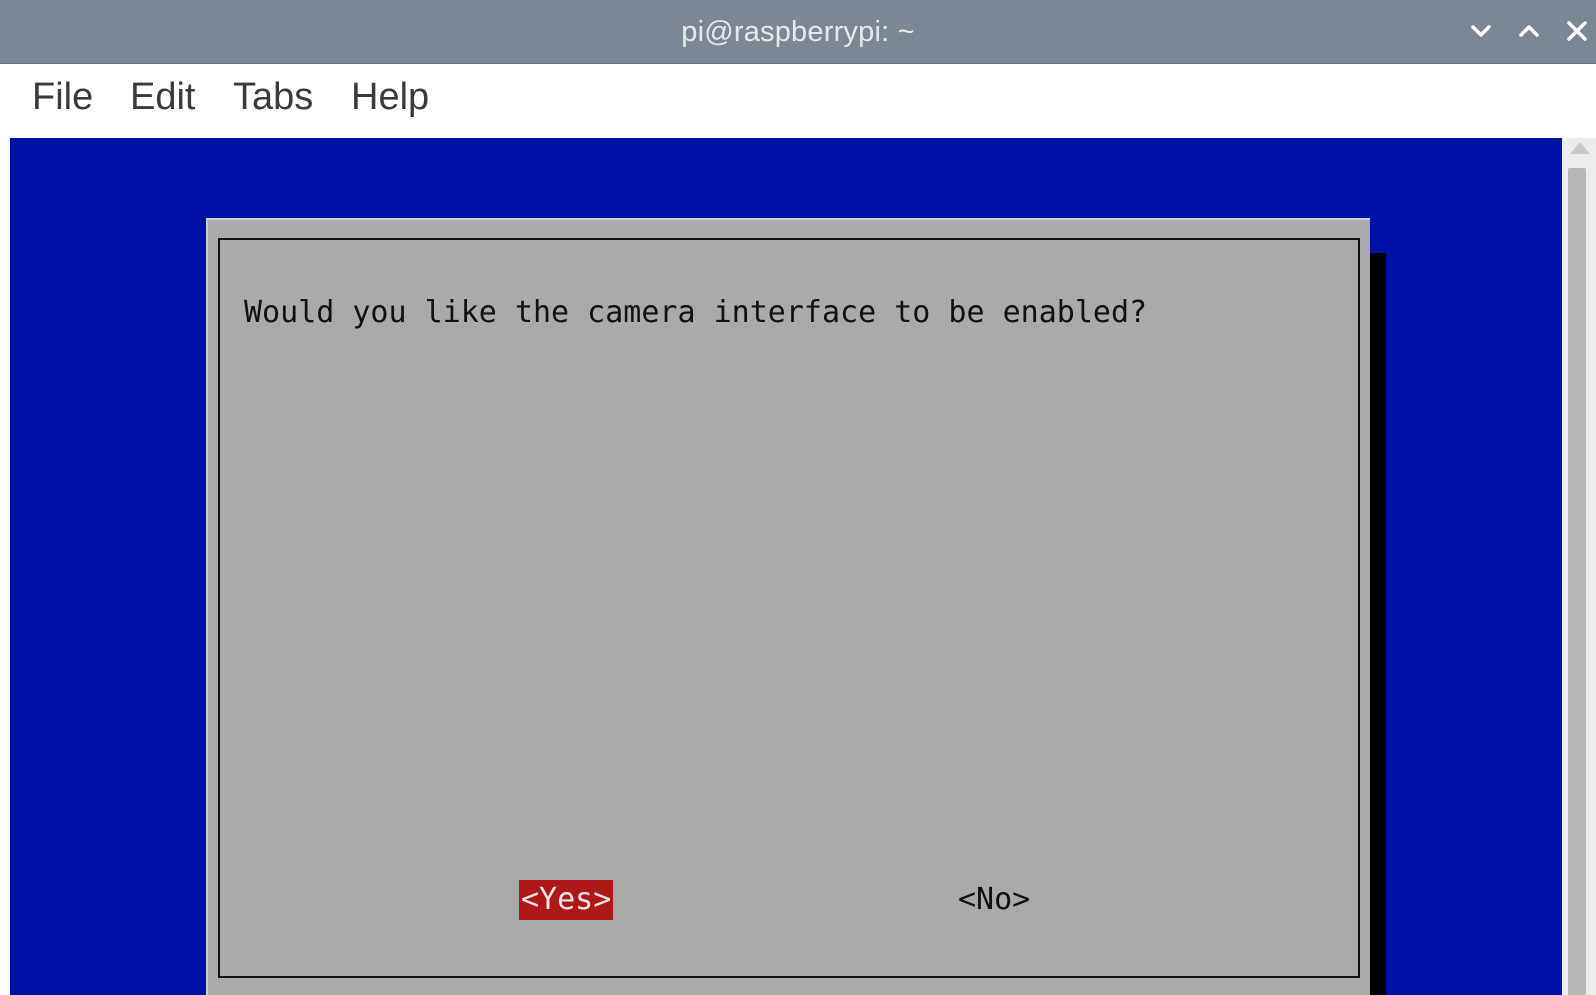  I want to click on menu-edit: Edit, so click(162, 97).